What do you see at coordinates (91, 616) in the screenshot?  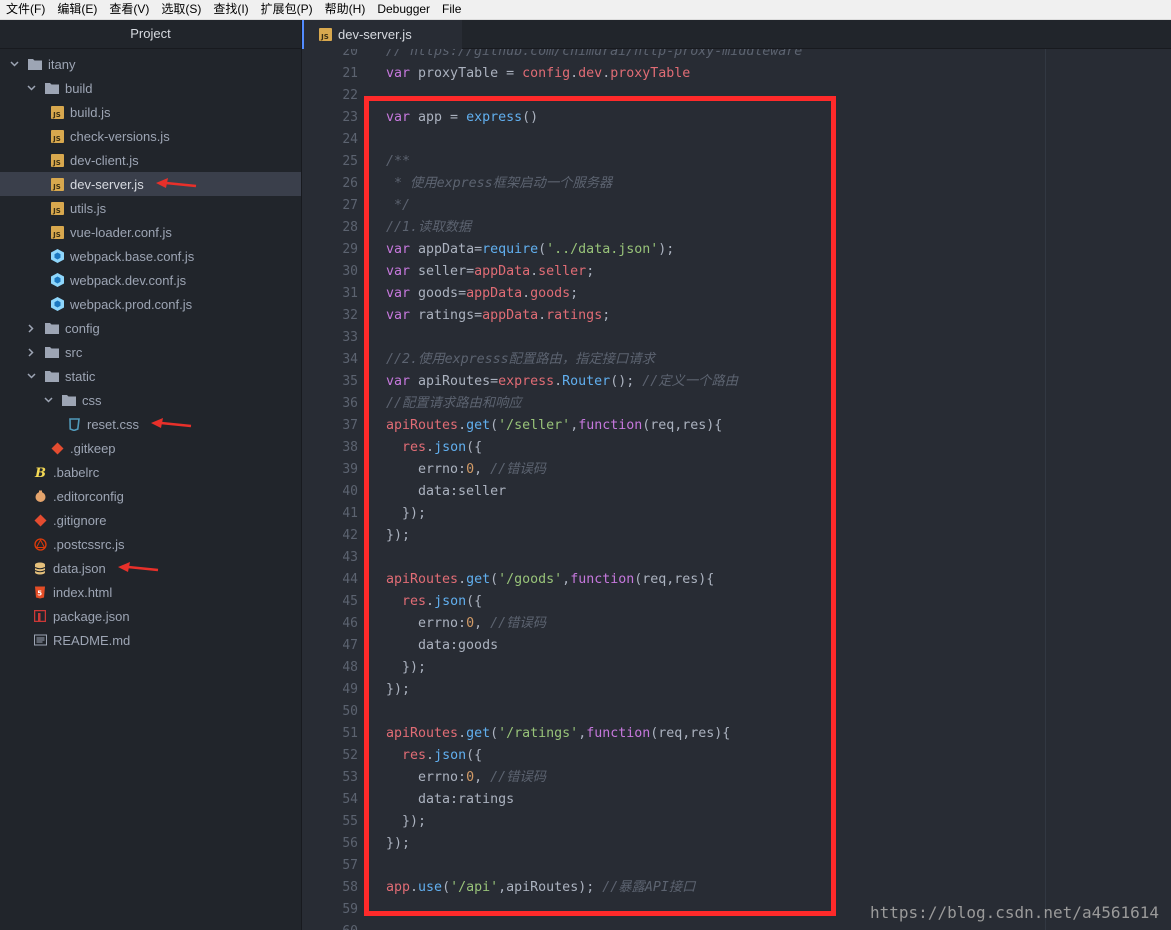 I see `tree-item-label: package.json` at bounding box center [91, 616].